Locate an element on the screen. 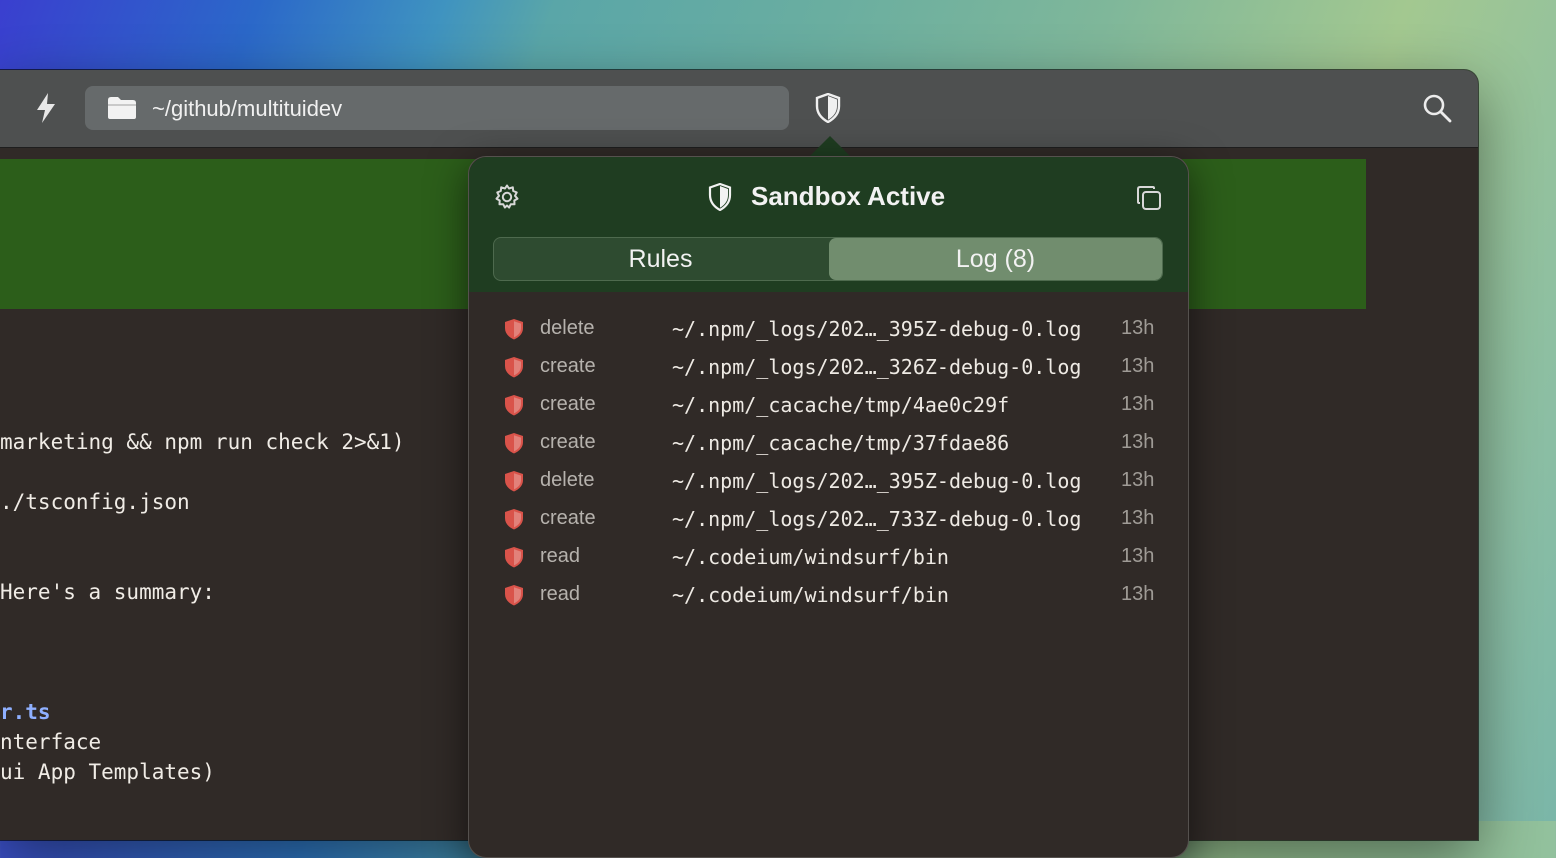 The height and width of the screenshot is (858, 1556). popover-header: Sandbox Active Rules Log (8) is located at coordinates (828, 224).